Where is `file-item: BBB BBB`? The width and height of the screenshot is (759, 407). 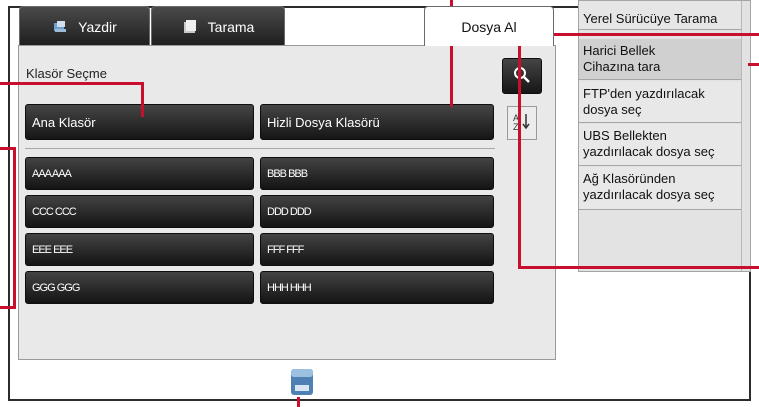 file-item: BBB BBB is located at coordinates (377, 173).